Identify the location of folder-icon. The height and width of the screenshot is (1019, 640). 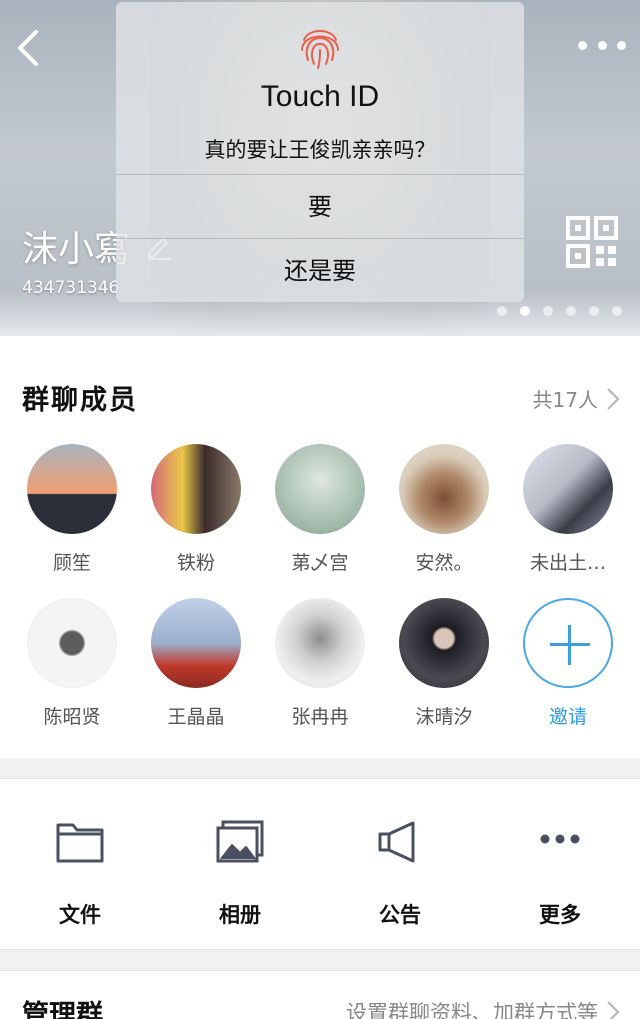
(80, 843).